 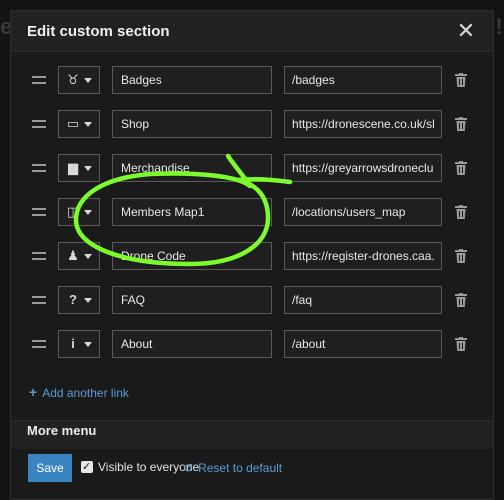 I want to click on question-icon: ?, so click(x=73, y=299).